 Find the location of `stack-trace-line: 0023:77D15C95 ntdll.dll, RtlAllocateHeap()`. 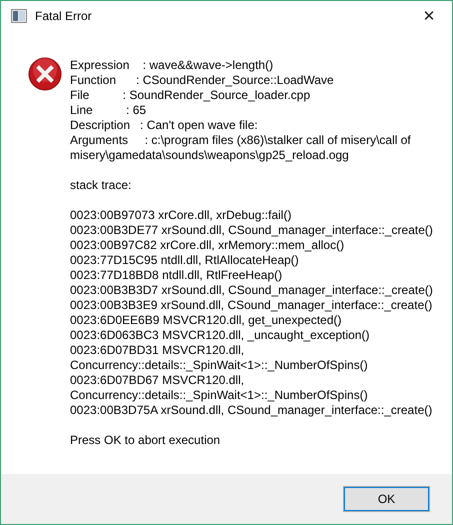

stack-trace-line: 0023:77D15C95 ntdll.dll, RtlAllocateHeap() is located at coordinates (185, 260).